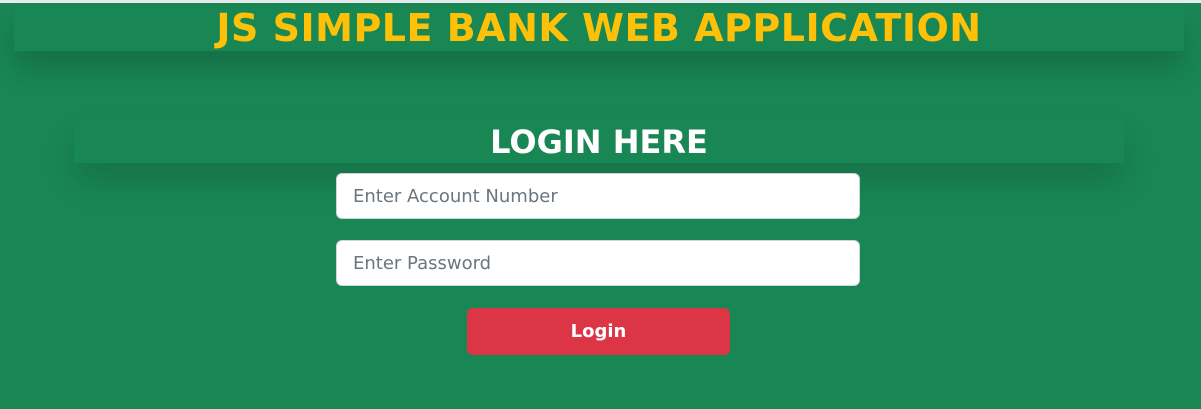 Image resolution: width=1201 pixels, height=409 pixels. I want to click on login-button: Login, so click(598, 331).